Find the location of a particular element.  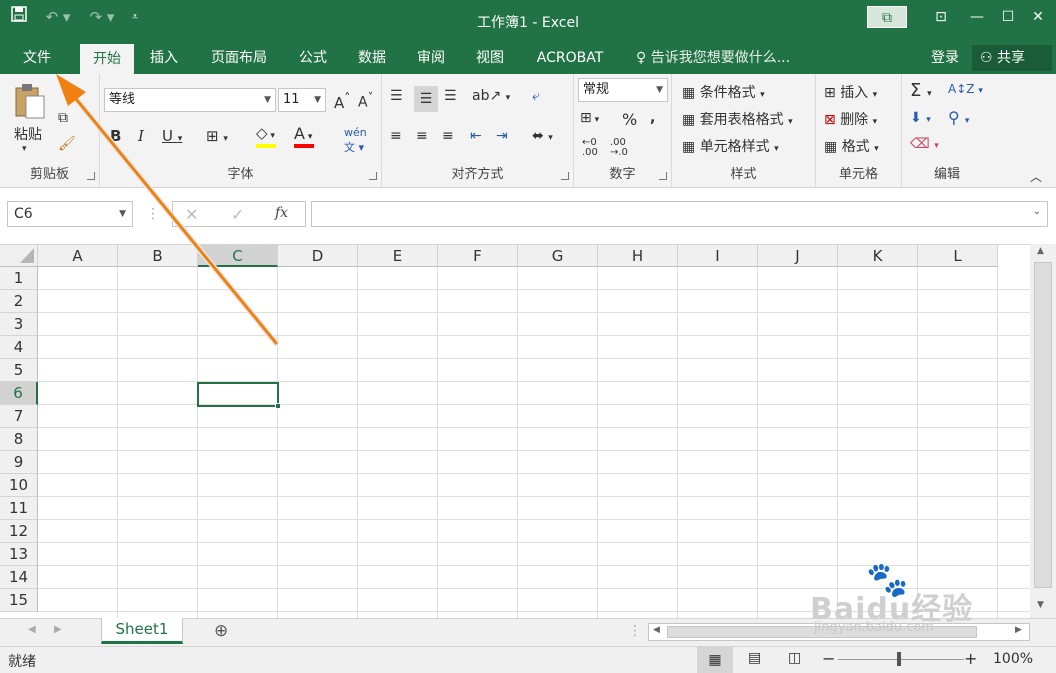

column-header-l: L is located at coordinates (958, 256).